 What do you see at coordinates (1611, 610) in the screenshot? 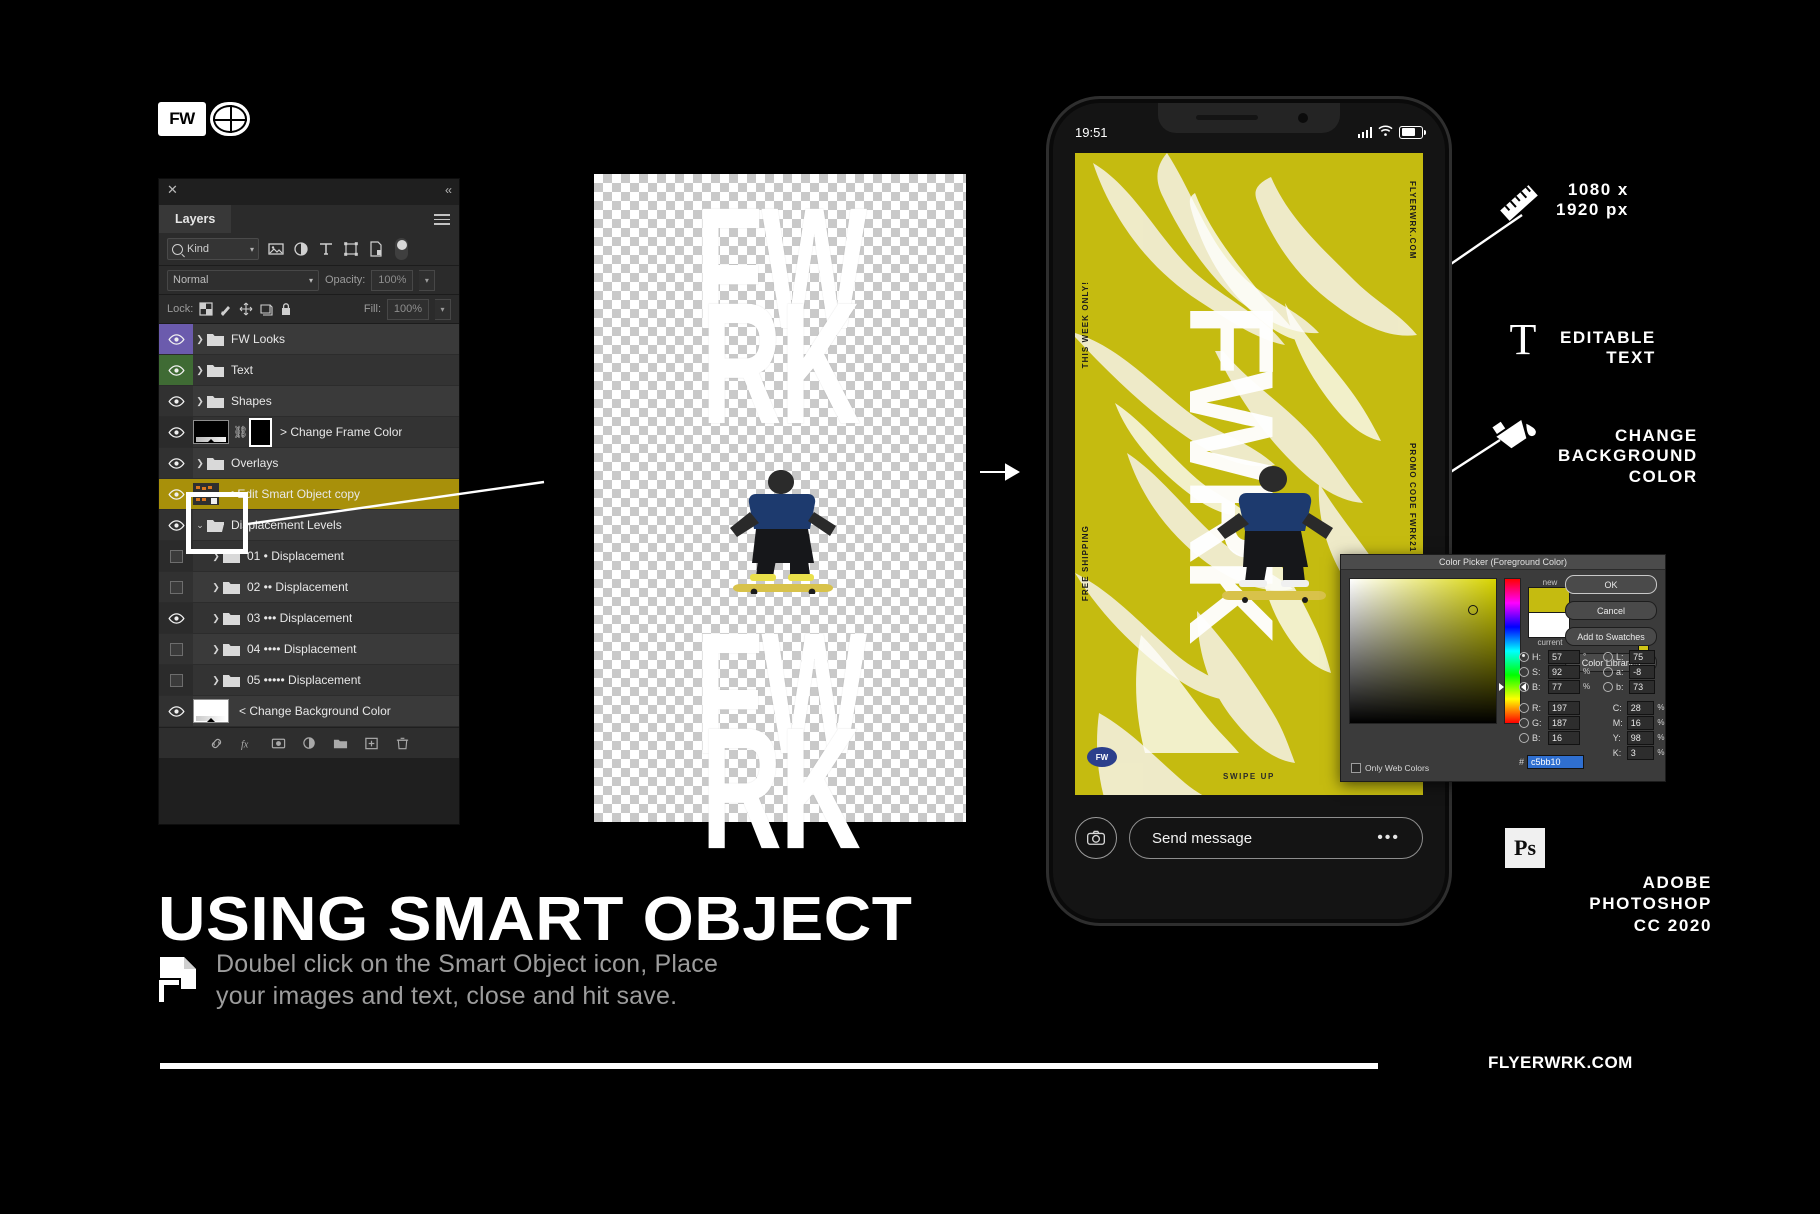
I see `cancel-button: Cancel` at bounding box center [1611, 610].